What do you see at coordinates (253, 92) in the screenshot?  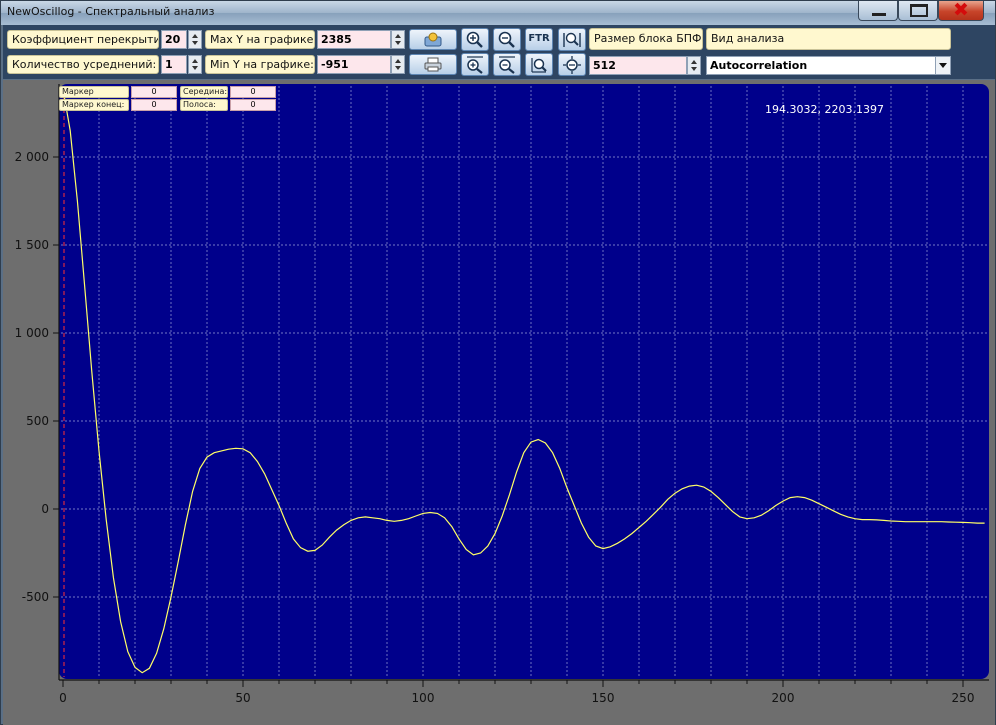 I see `marker-middle-value: 0` at bounding box center [253, 92].